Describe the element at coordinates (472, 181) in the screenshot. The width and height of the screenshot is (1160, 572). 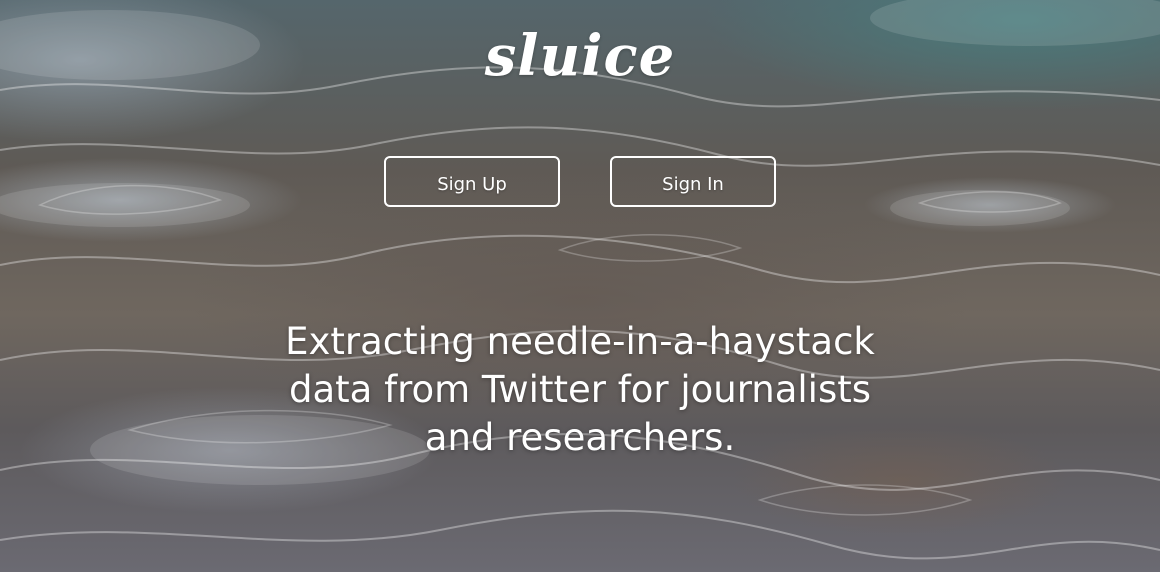
I see `sign-up-button: Sign Up` at that location.